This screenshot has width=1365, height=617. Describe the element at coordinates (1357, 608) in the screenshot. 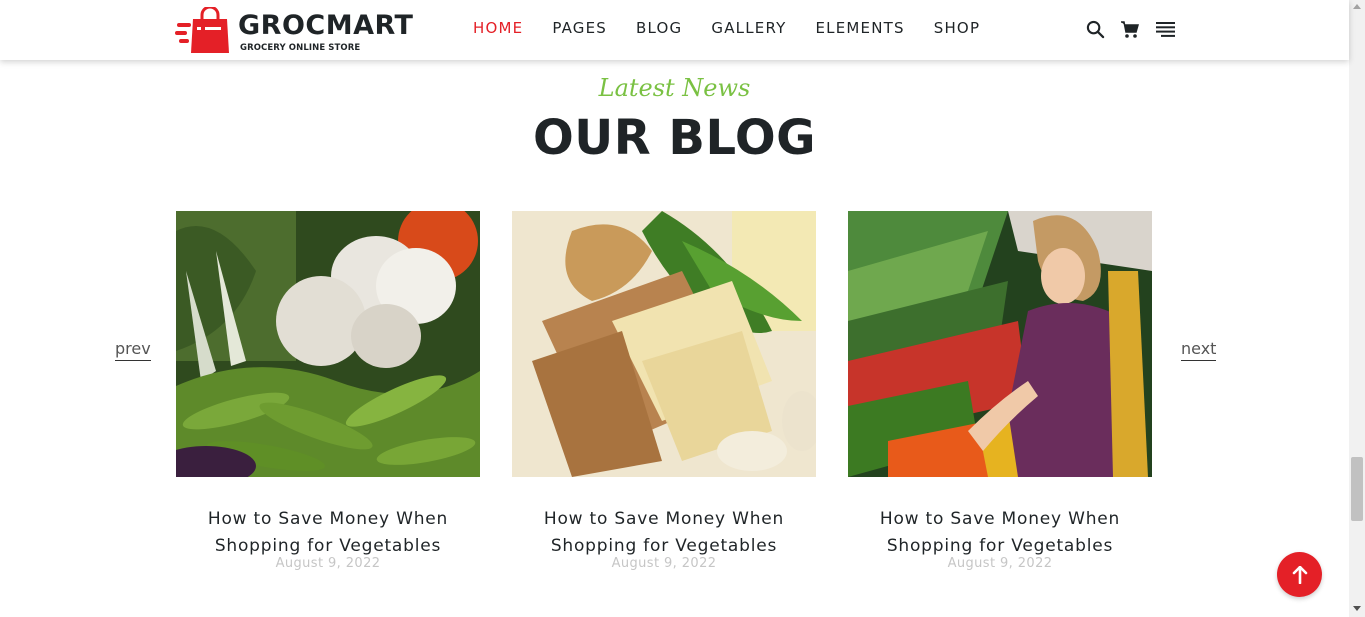

I see `scroll-down-arrow-icon` at that location.